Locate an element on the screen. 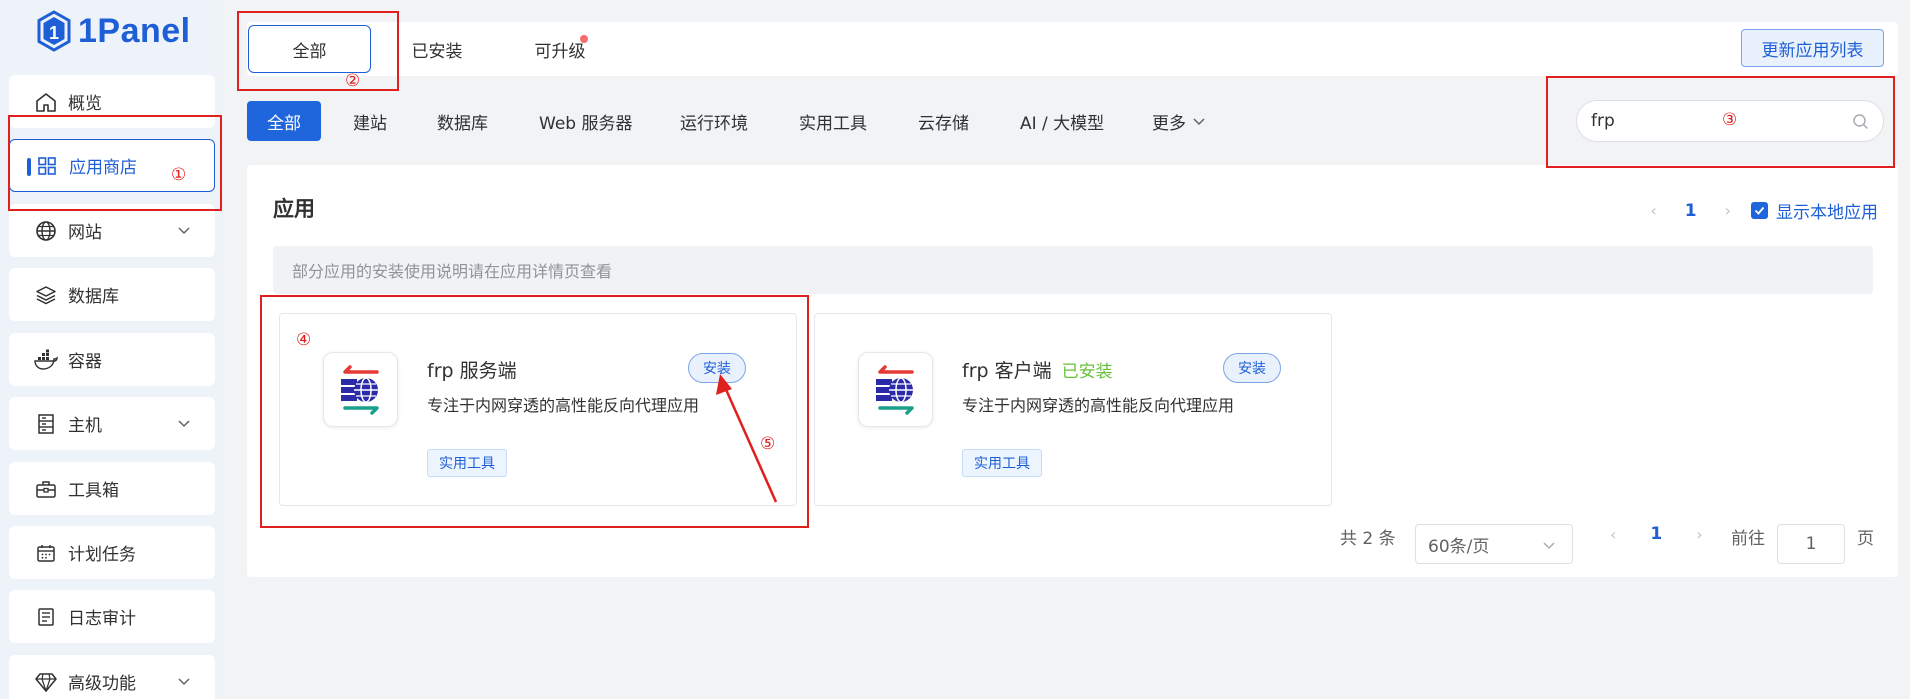  annotation-number-3: ③ is located at coordinates (1730, 120).